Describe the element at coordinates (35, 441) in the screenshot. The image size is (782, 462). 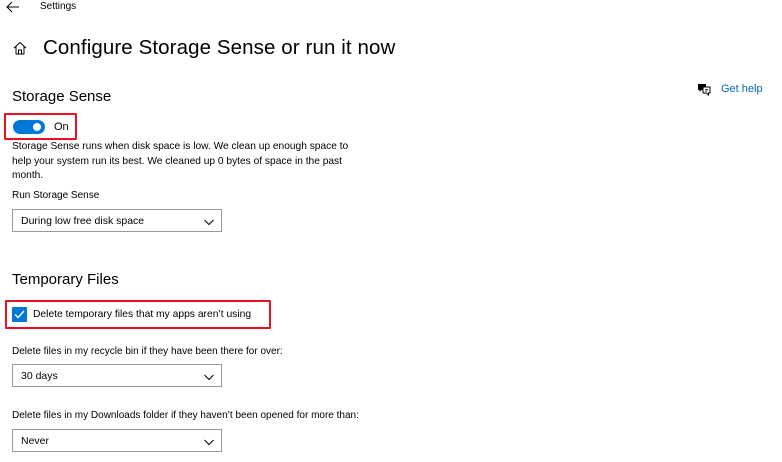
I see `dropdown-value: Never` at that location.